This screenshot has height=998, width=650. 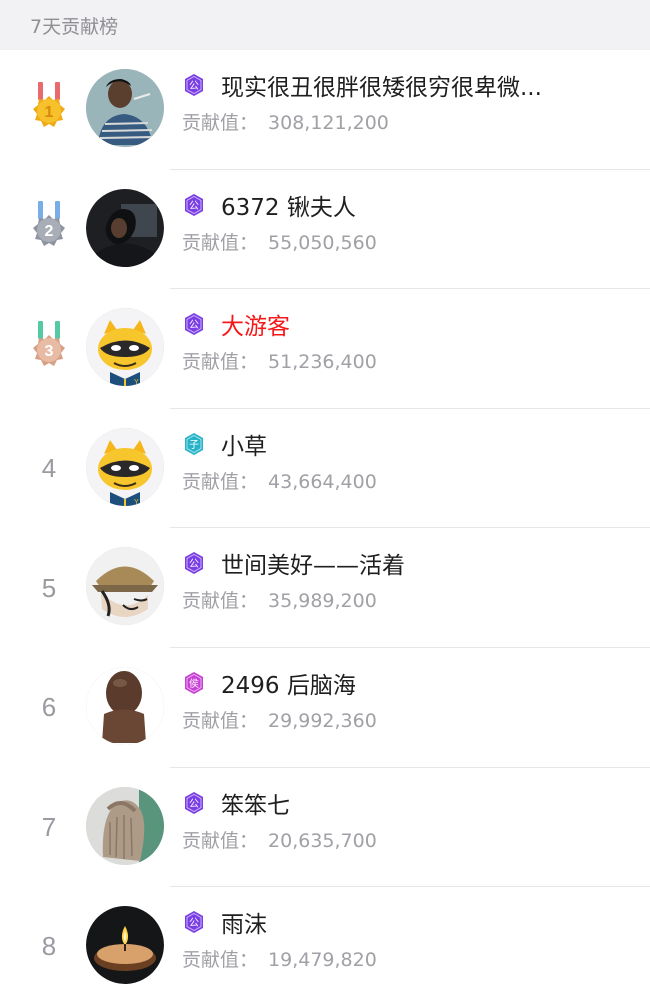 I want to click on user-info: 公 笨笨七贡献值： 20,635,700, so click(x=416, y=819).